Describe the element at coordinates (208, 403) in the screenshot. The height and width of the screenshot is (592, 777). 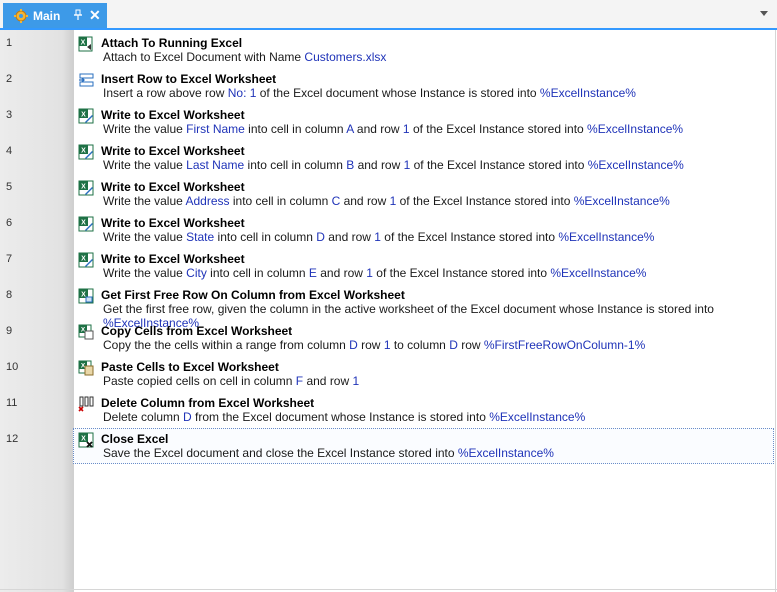
I see `action-title: Delete Column from Excel Worksheet` at that location.